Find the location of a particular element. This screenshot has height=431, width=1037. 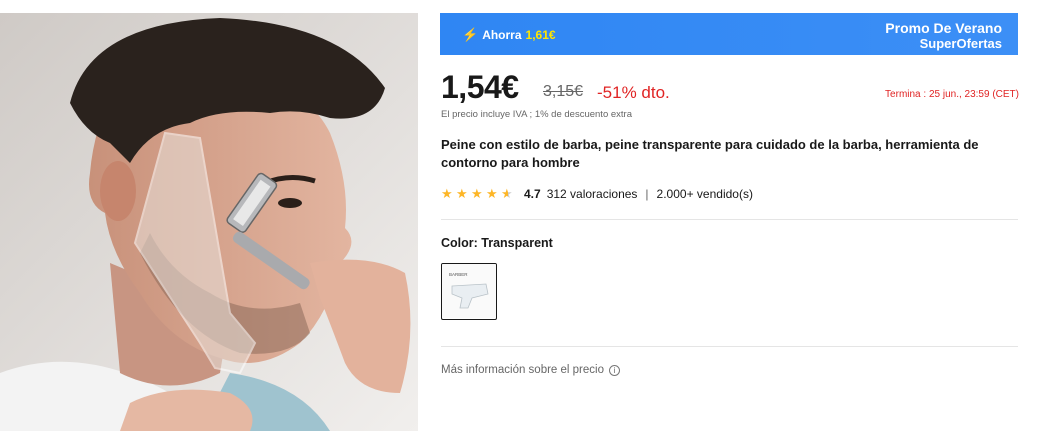

savings-text: Ahorra is located at coordinates (502, 35).